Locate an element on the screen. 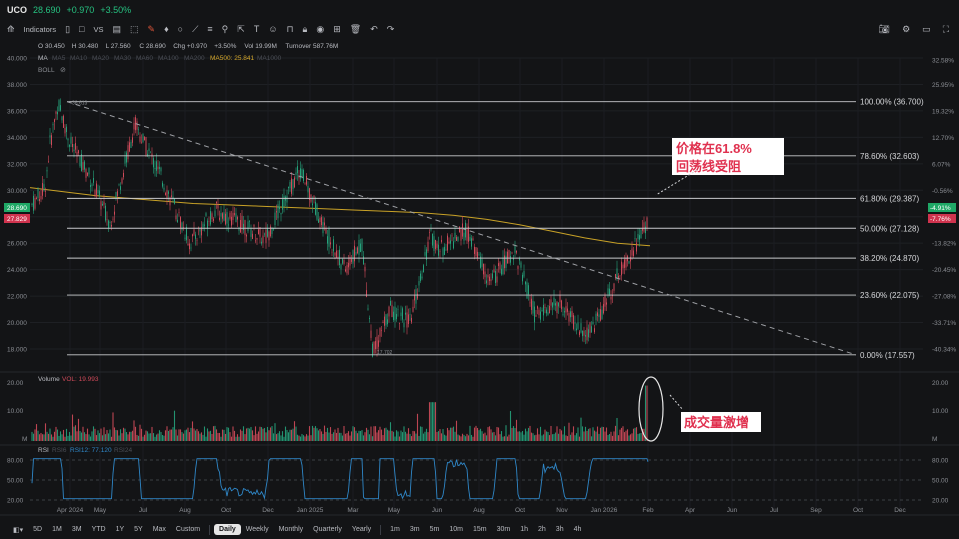 This screenshot has width=959, height=539. draw-pencil-icon: ✎ is located at coordinates (152, 29).